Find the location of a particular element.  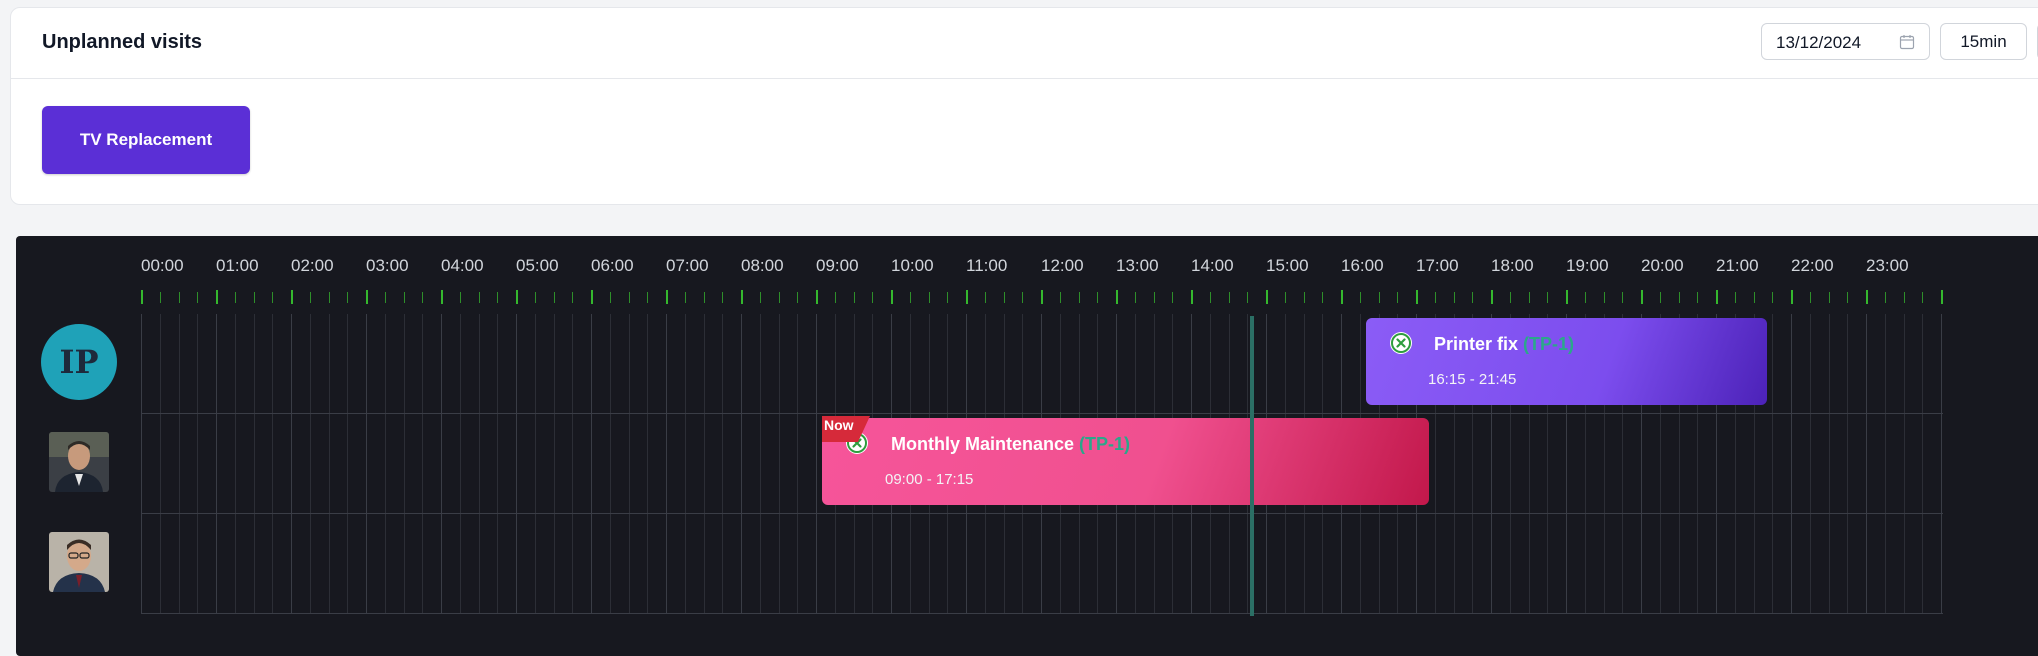

avatar-initials: IP is located at coordinates (79, 362).